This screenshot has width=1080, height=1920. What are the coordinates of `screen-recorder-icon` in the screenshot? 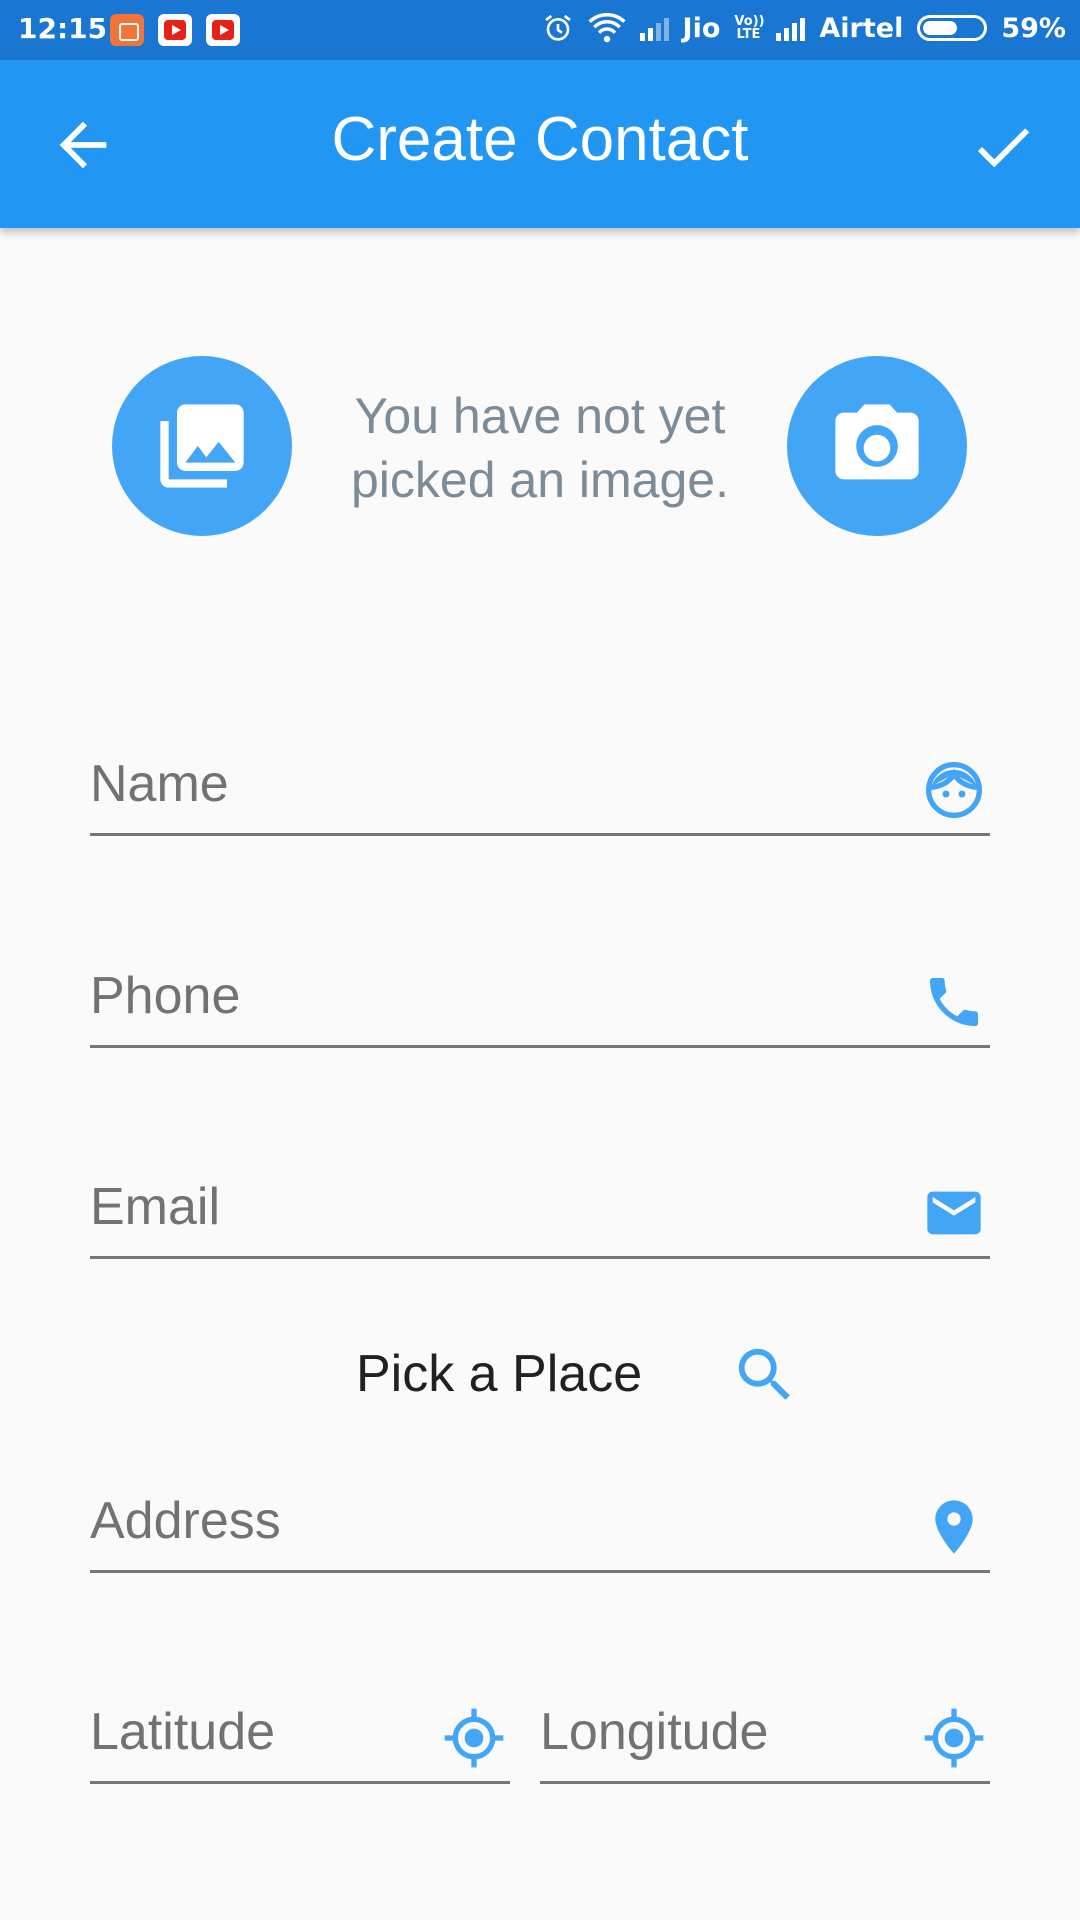 It's located at (127, 30).